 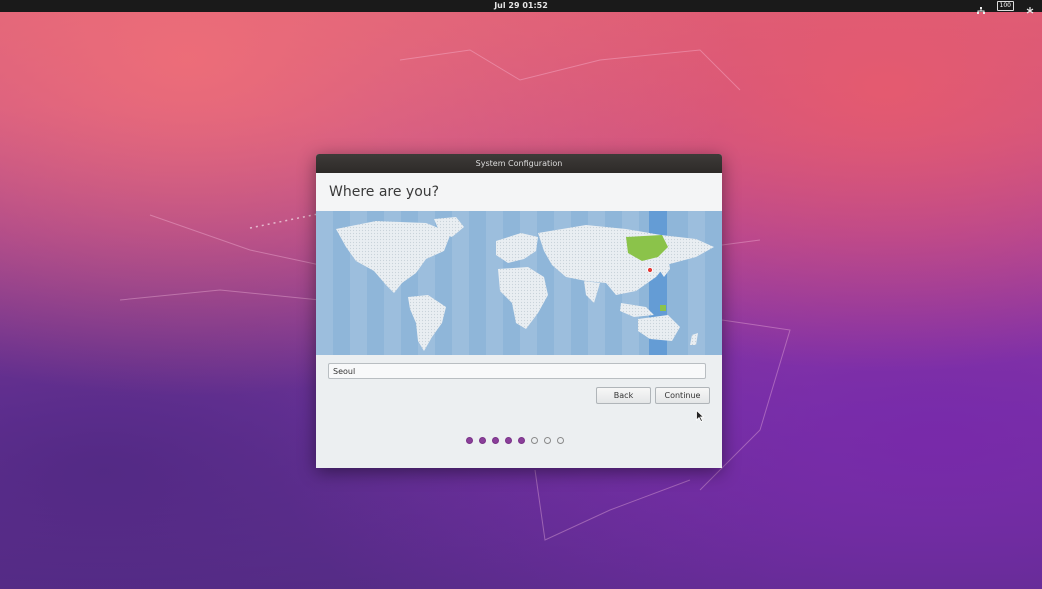 I want to click on clock: Jul 29 01:52, so click(x=521, y=6).